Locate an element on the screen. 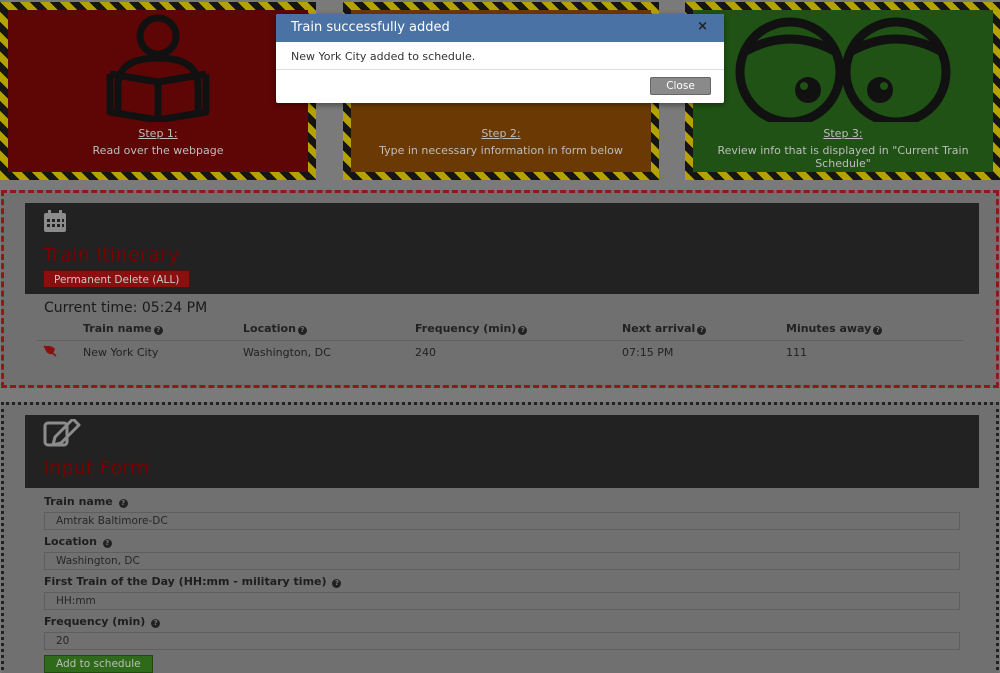 This screenshot has width=1000, height=673. add-to-schedule-button: Add to schedule is located at coordinates (98, 664).